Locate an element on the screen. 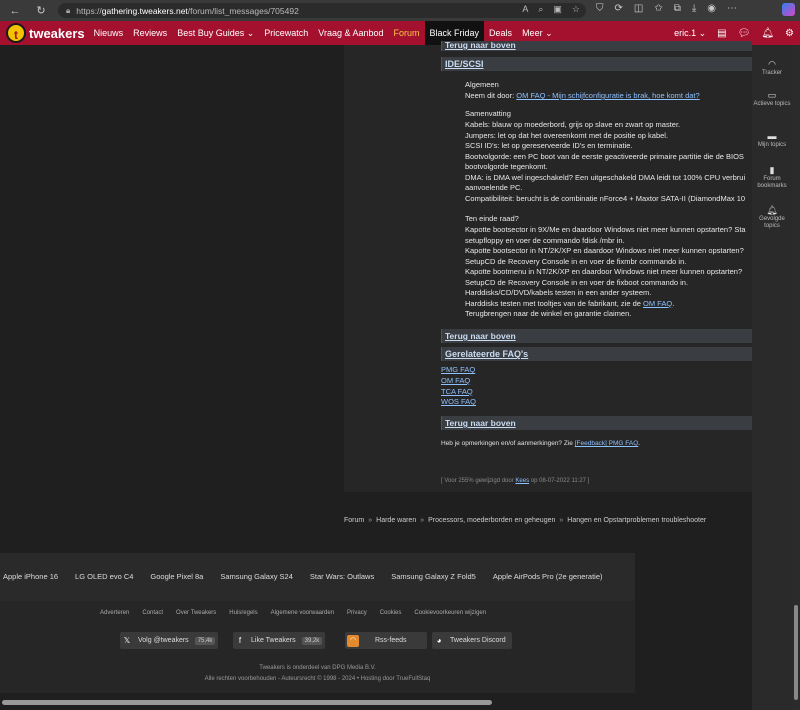 This screenshot has width=800, height=710. section-heading-related: Gerelateerde FAQ's is located at coordinates (596, 354).